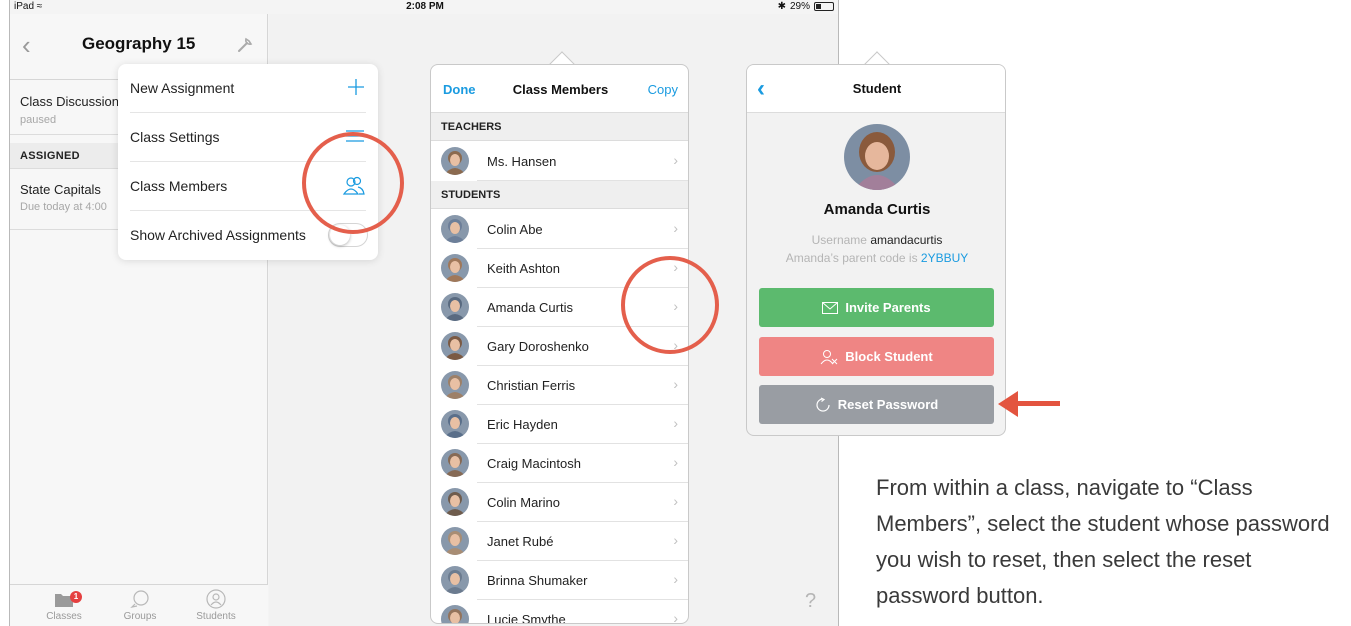  What do you see at coordinates (139, 599) in the screenshot?
I see `chat-bubbles-icon` at bounding box center [139, 599].